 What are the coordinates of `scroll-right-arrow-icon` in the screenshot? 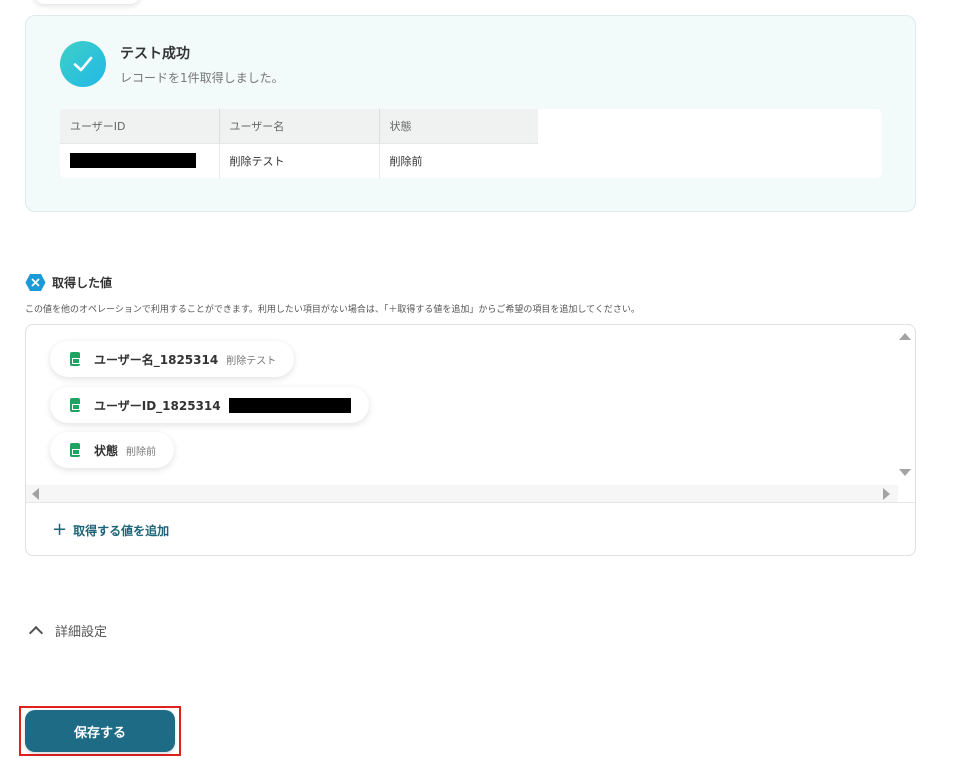 It's located at (886, 494).